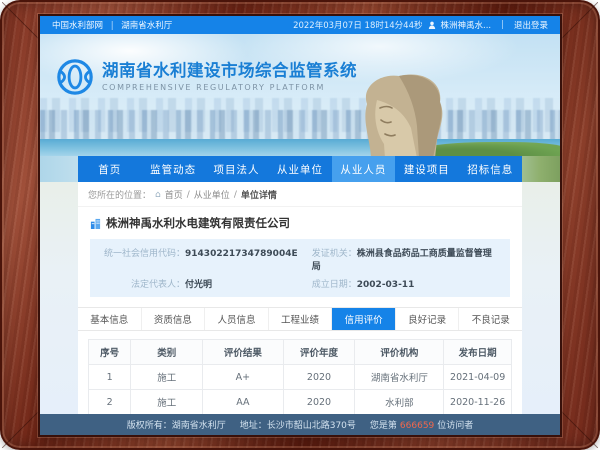 The width and height of the screenshot is (600, 450). I want to click on cell-no: 2, so click(109, 401).